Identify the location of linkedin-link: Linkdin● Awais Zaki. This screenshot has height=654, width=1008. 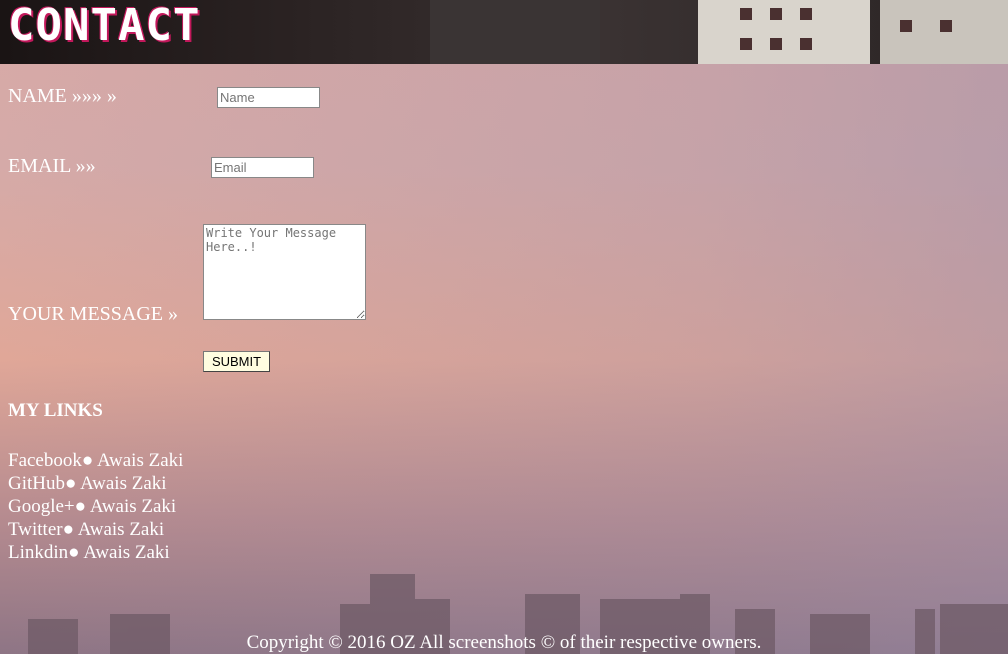
(89, 552).